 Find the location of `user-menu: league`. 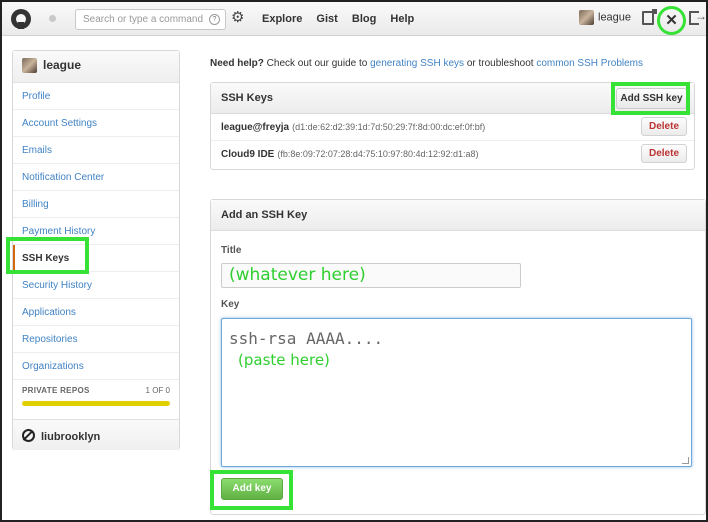

user-menu: league is located at coordinates (605, 19).